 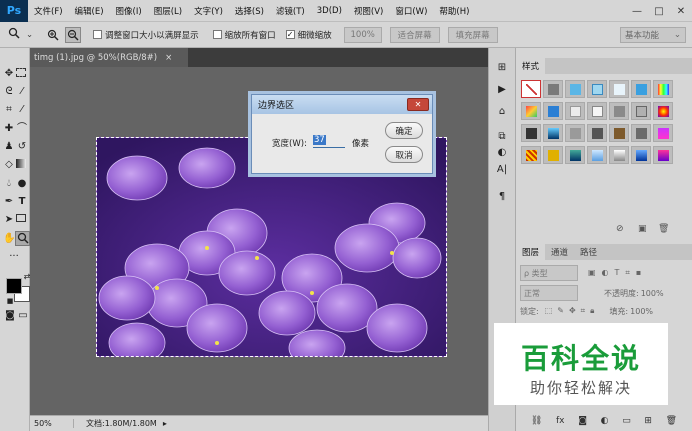 What do you see at coordinates (9, 239) in the screenshot?
I see `hand-tool-icon: ✋` at bounding box center [9, 239].